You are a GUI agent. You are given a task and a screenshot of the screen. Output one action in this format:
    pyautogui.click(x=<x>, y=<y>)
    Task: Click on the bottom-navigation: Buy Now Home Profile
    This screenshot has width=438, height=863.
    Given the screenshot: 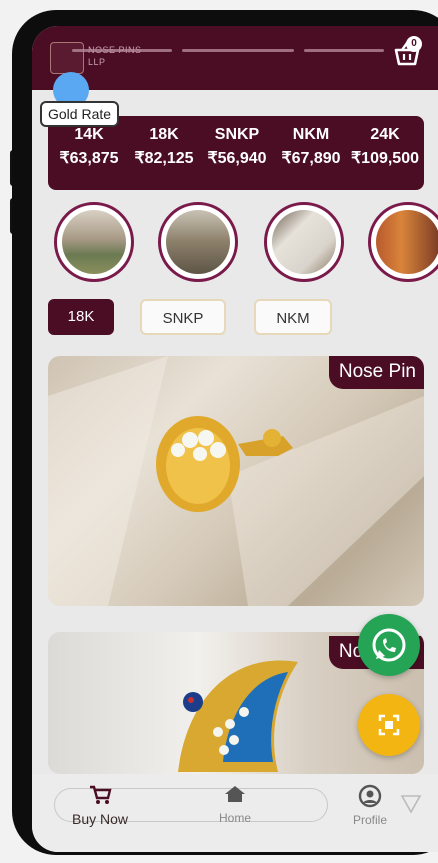 What is the action you would take?
    pyautogui.click(x=235, y=813)
    